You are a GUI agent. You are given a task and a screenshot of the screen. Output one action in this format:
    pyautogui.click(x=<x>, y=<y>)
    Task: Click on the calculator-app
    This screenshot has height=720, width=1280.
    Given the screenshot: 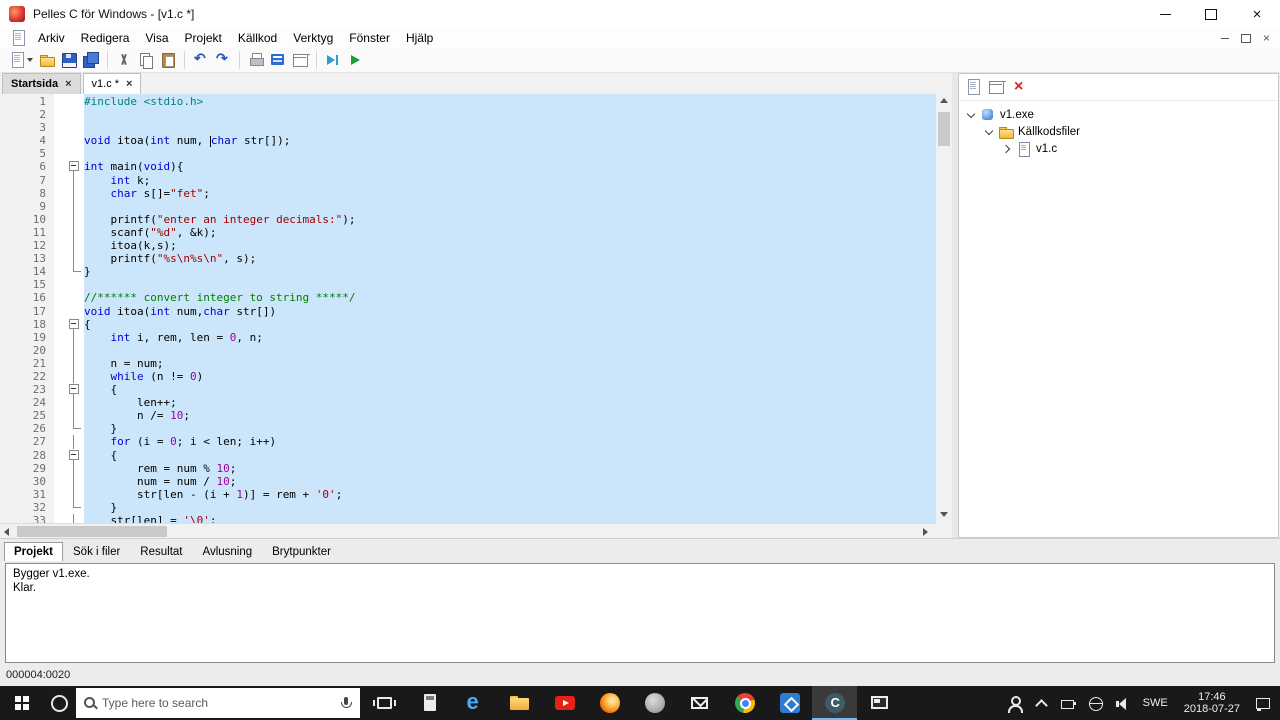 What is the action you would take?
    pyautogui.click(x=429, y=703)
    